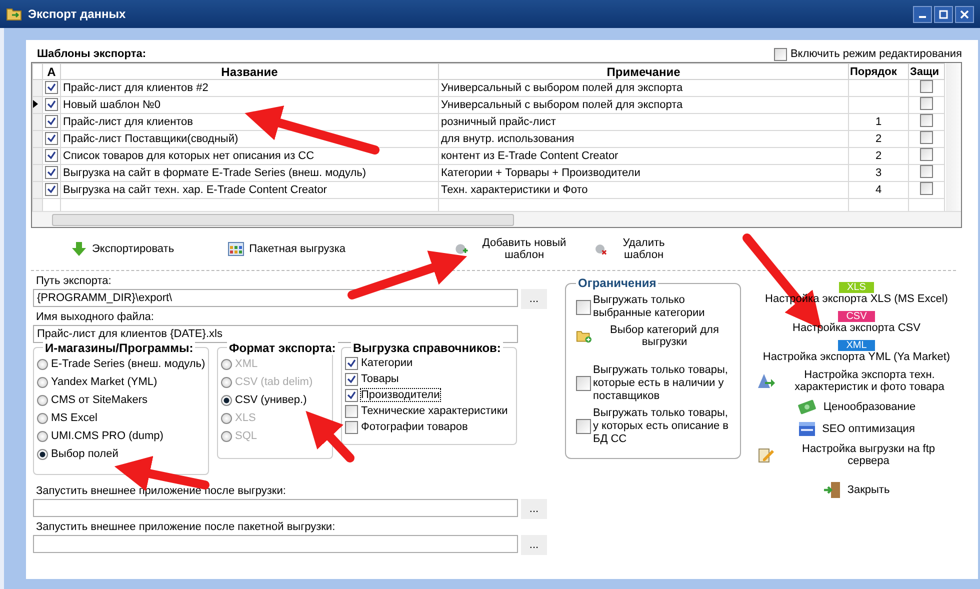 This screenshot has height=589, width=980. Describe the element at coordinates (51, 72) in the screenshot. I see `column-header: A` at that location.